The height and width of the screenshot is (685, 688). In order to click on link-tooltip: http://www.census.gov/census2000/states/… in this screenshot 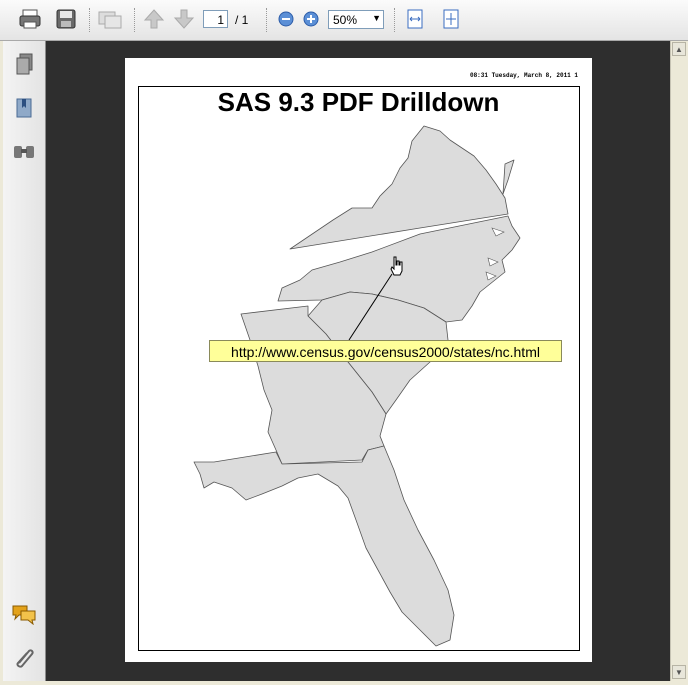, I will do `click(385, 351)`.